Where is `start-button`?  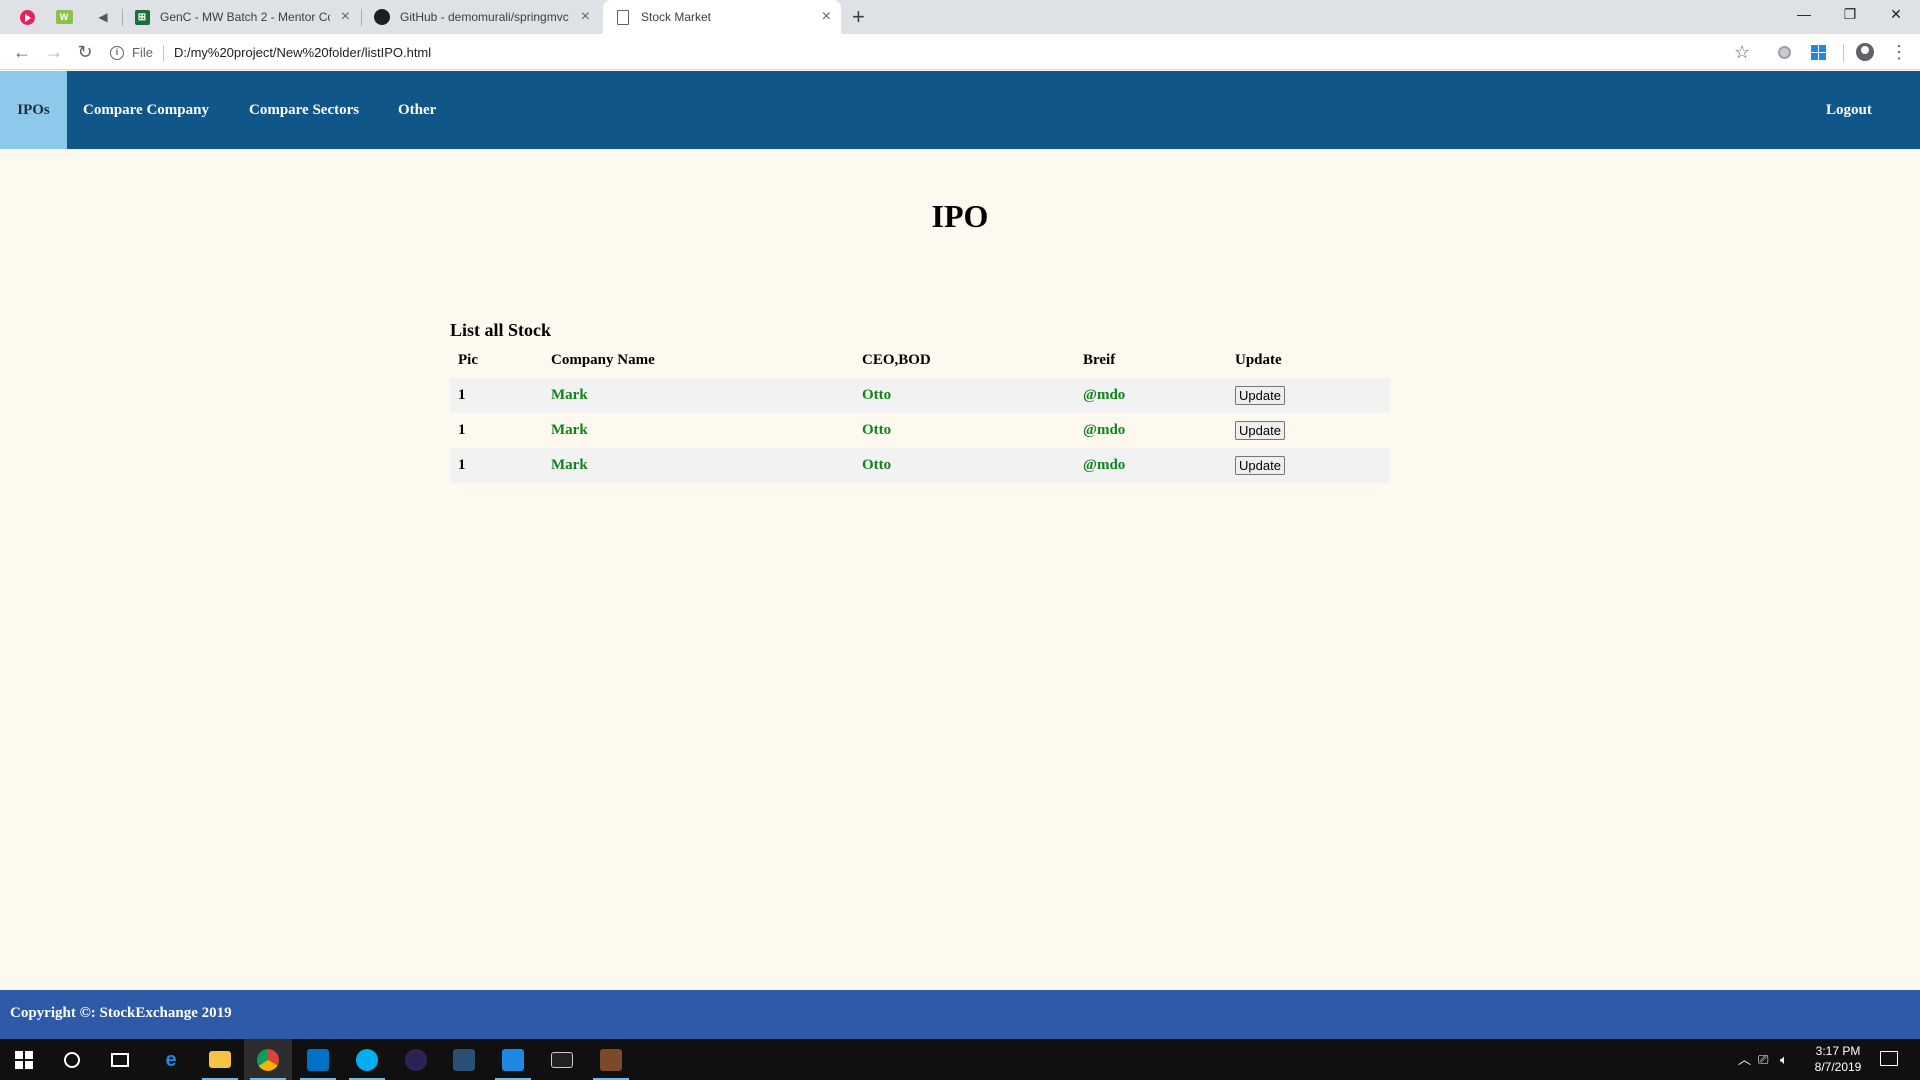
start-button is located at coordinates (24, 1059).